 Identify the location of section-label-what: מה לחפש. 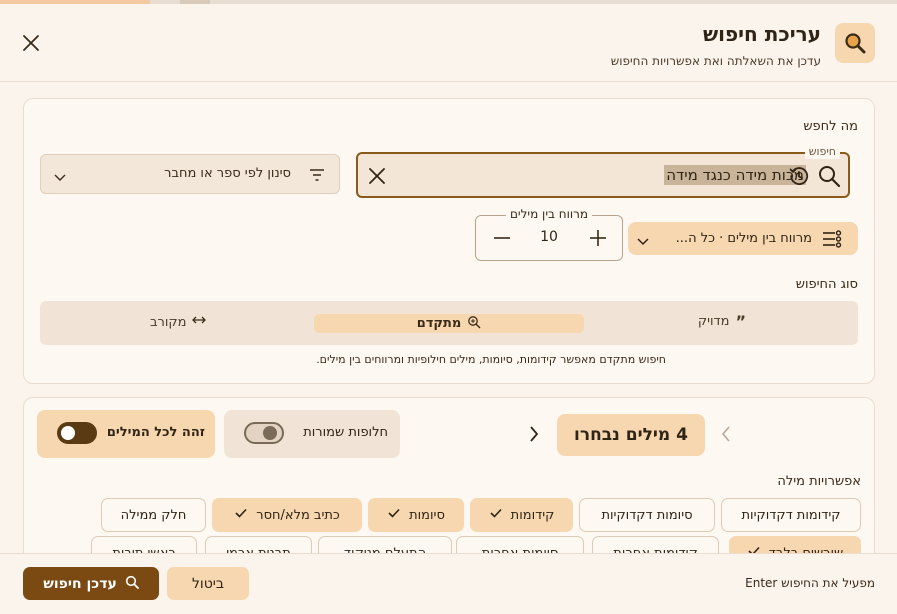
(830, 126).